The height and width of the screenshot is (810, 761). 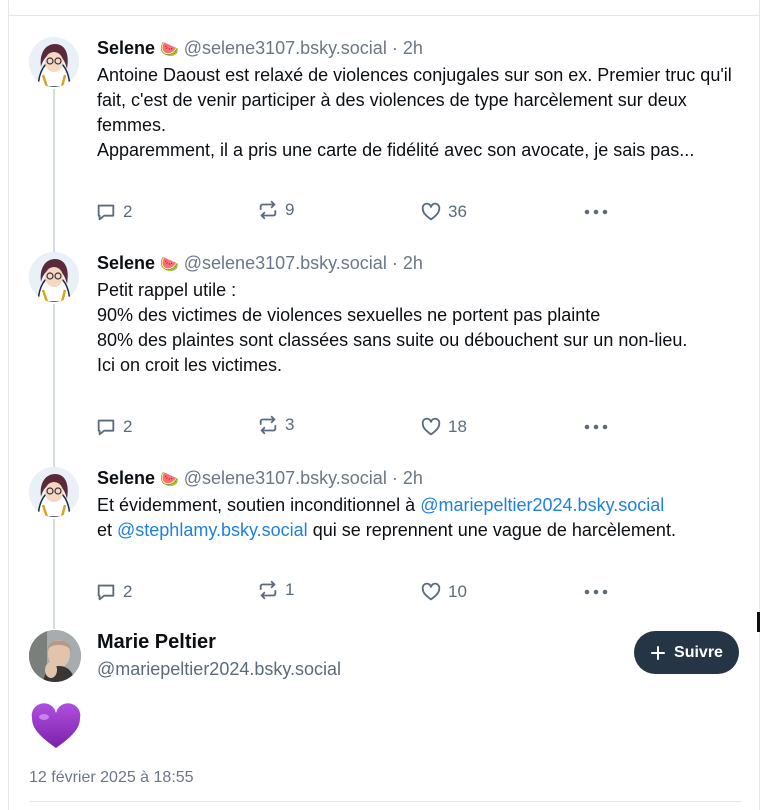 What do you see at coordinates (457, 211) in the screenshot?
I see `like-count: 36` at bounding box center [457, 211].